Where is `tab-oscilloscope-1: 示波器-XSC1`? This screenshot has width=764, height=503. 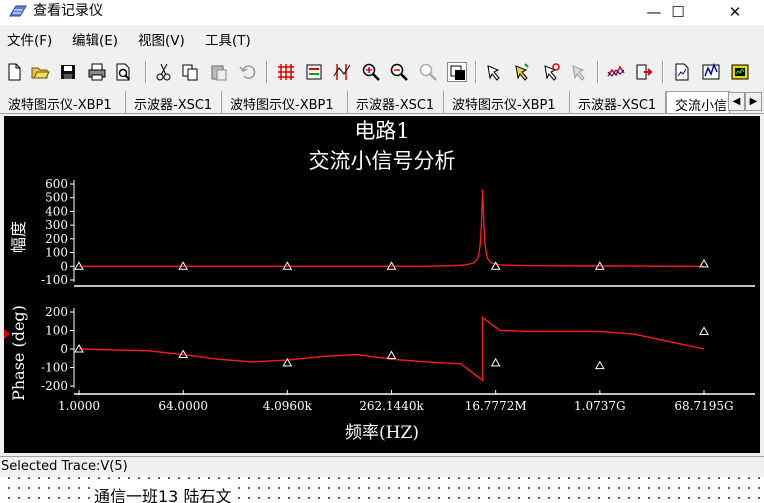
tab-oscilloscope-1: 示波器-XSC1 is located at coordinates (174, 102).